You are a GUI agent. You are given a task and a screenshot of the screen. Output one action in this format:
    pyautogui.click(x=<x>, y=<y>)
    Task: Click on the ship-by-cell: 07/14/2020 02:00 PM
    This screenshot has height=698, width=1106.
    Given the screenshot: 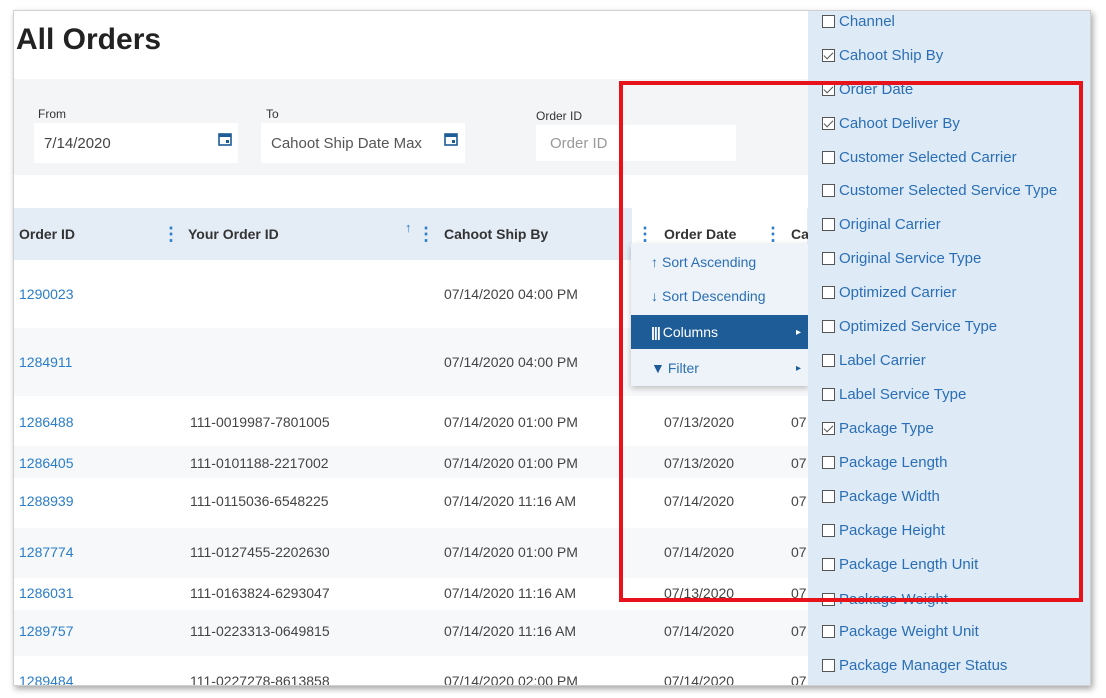 What is the action you would take?
    pyautogui.click(x=511, y=679)
    